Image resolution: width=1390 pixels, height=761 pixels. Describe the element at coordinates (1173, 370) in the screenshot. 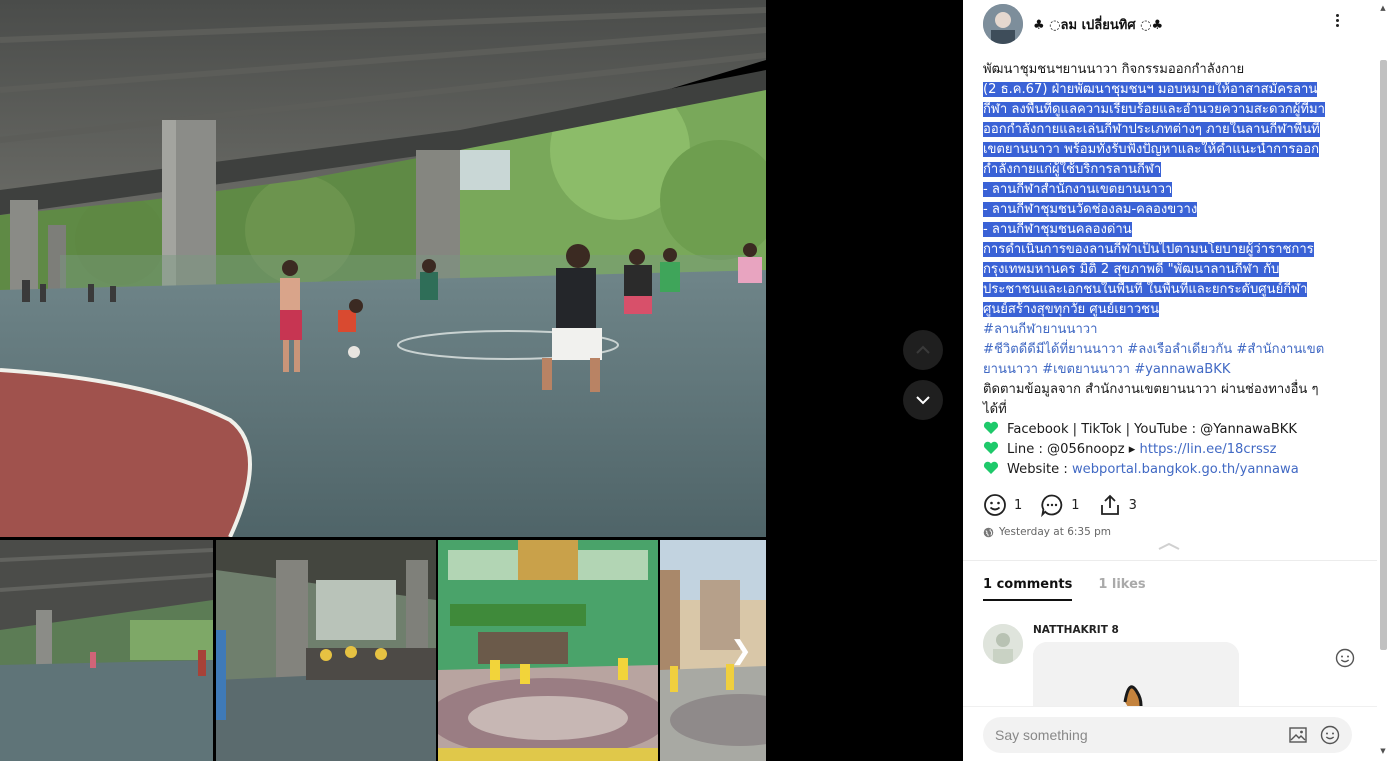

I see `hashtag: ยานนาวา #เขตยานนาวา #yannawaBKK` at that location.